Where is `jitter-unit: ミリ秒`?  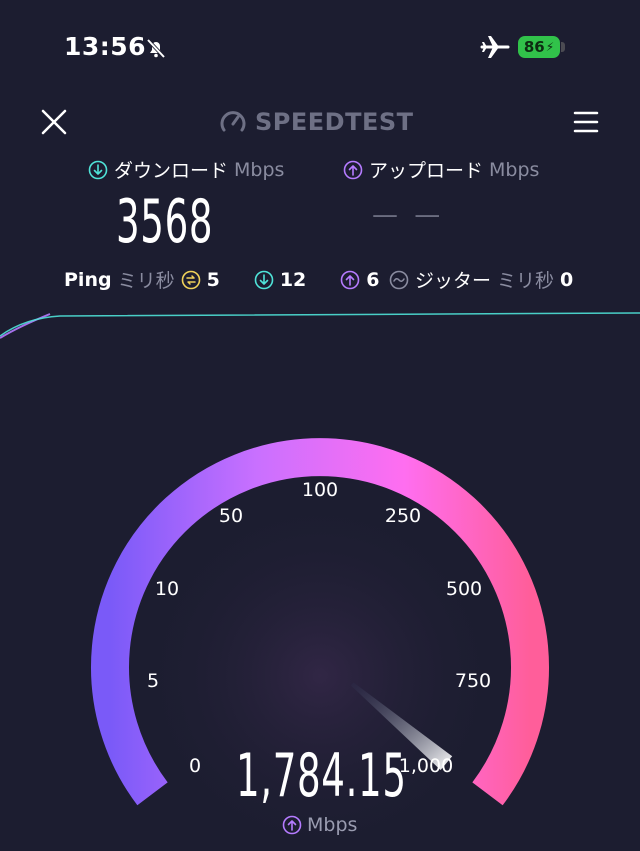 jitter-unit: ミリ秒 is located at coordinates (526, 281).